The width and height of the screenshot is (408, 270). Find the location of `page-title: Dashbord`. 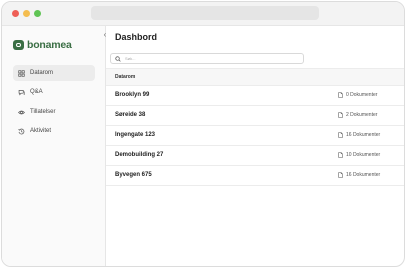

page-title: Dashbord is located at coordinates (136, 37).